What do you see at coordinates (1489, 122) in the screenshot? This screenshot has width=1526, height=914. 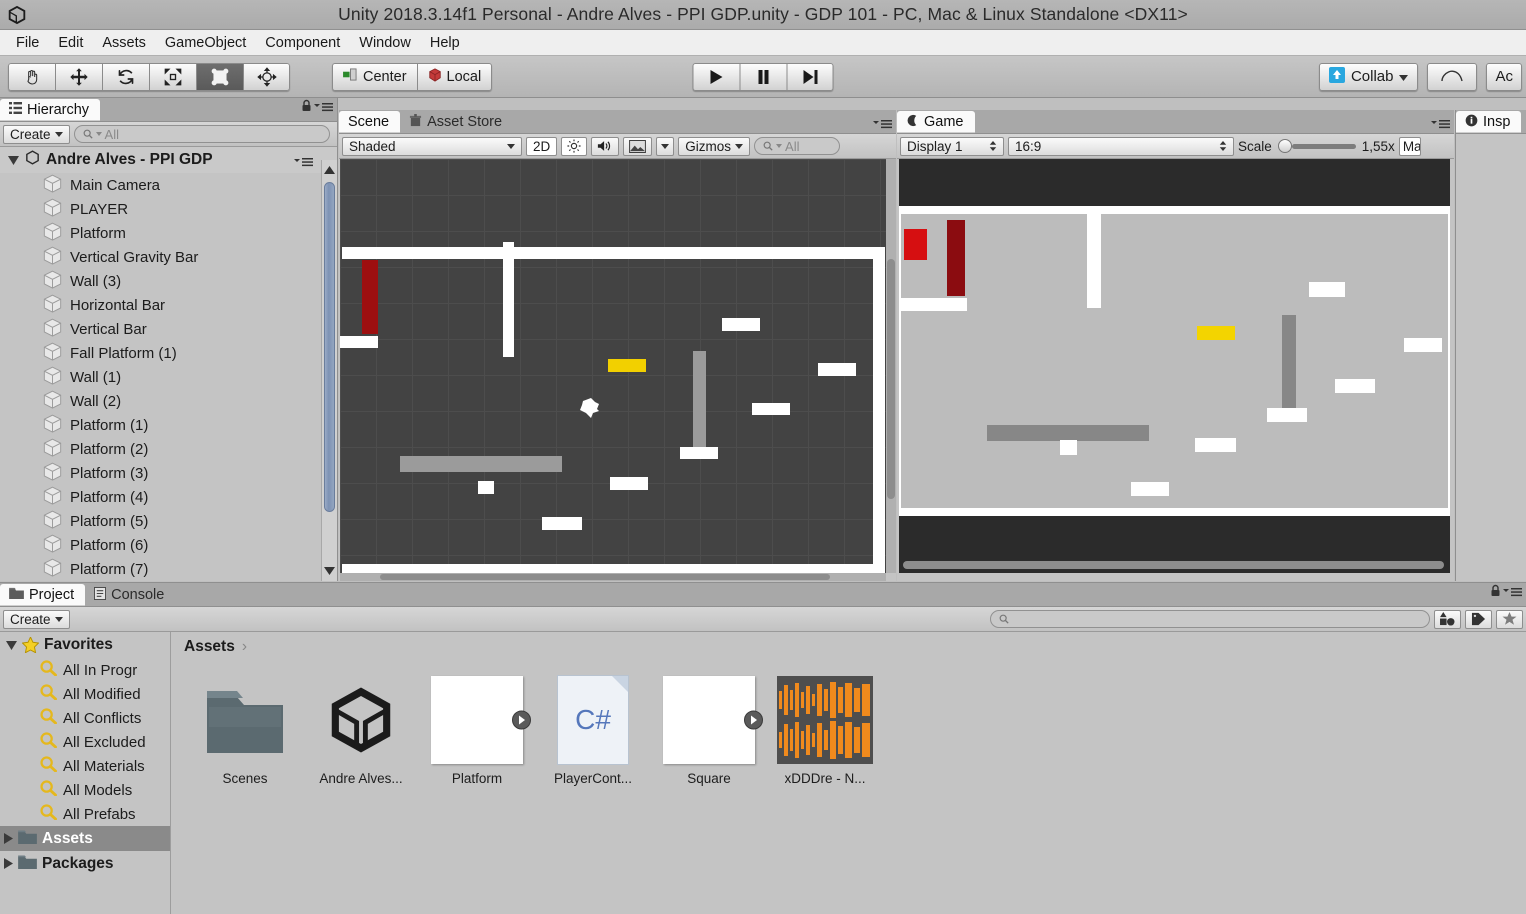 I see `tab-inspector: Insp` at bounding box center [1489, 122].